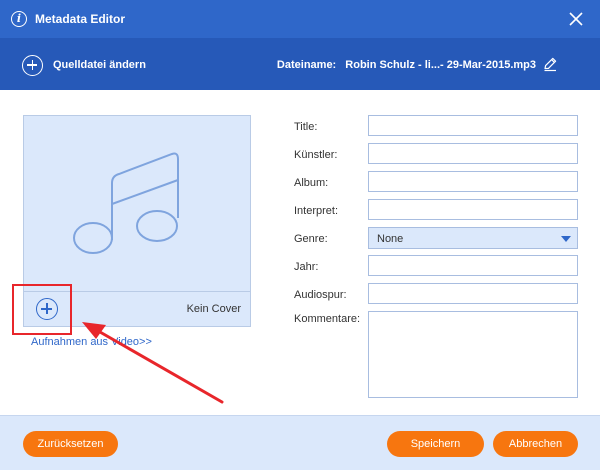 The height and width of the screenshot is (470, 600). What do you see at coordinates (327, 319) in the screenshot?
I see `comments-label: Kommentare:` at bounding box center [327, 319].